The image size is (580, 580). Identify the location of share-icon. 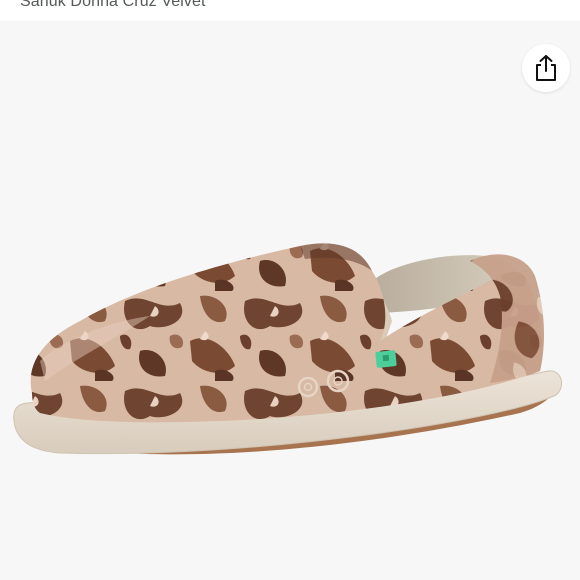
(546, 68).